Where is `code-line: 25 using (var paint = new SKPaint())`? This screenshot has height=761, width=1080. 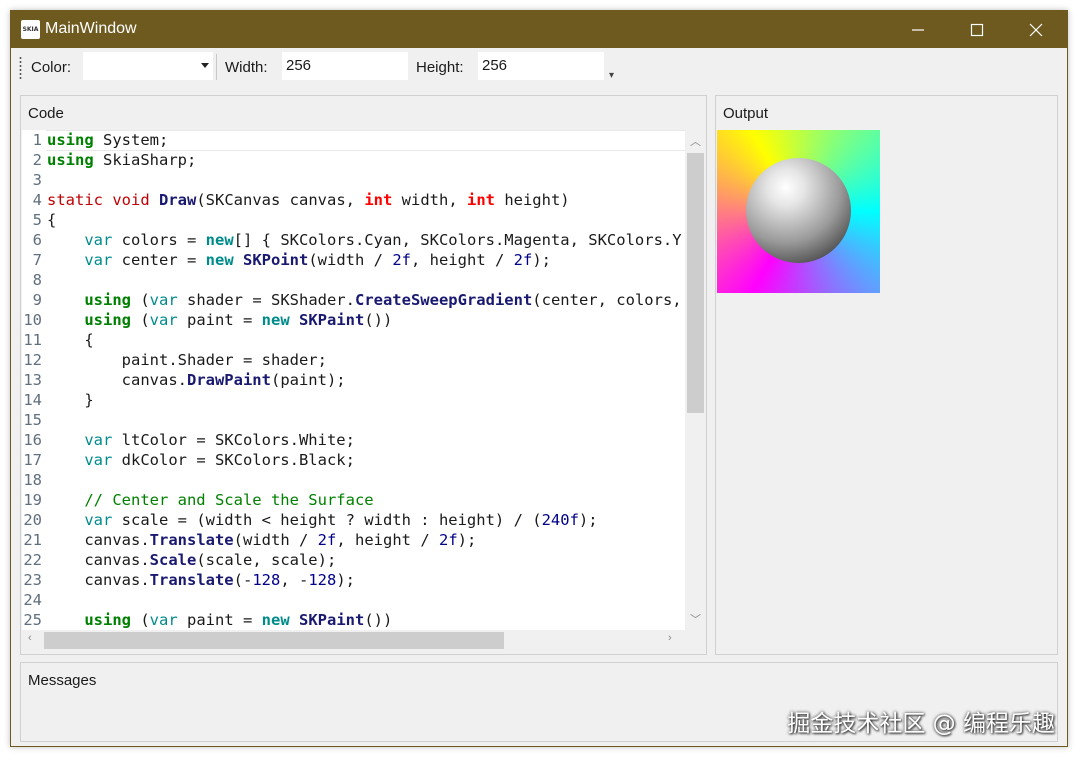
code-line: 25 using (var paint = new SKPaint()) is located at coordinates (207, 620).